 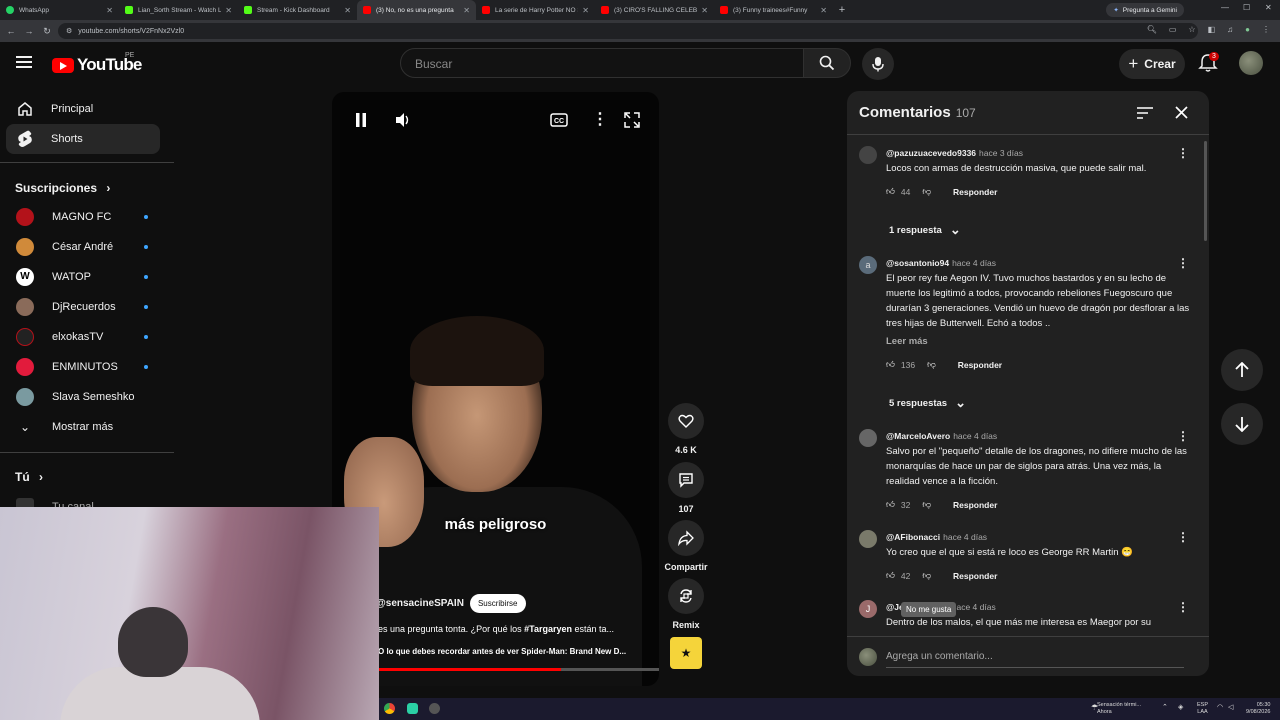 I want to click on like-action: 4.6 K, so click(x=686, y=429).